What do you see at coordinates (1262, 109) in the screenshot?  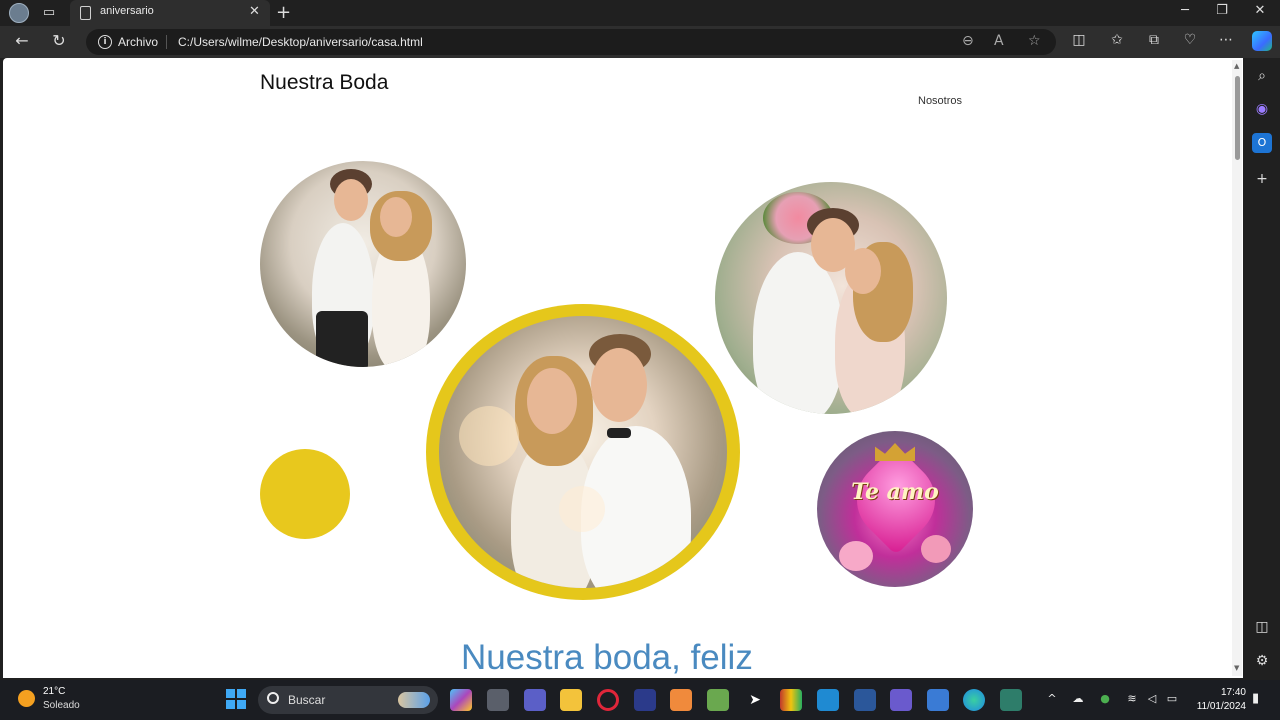 I see `copilot-sidebar-icon: ◉` at bounding box center [1262, 109].